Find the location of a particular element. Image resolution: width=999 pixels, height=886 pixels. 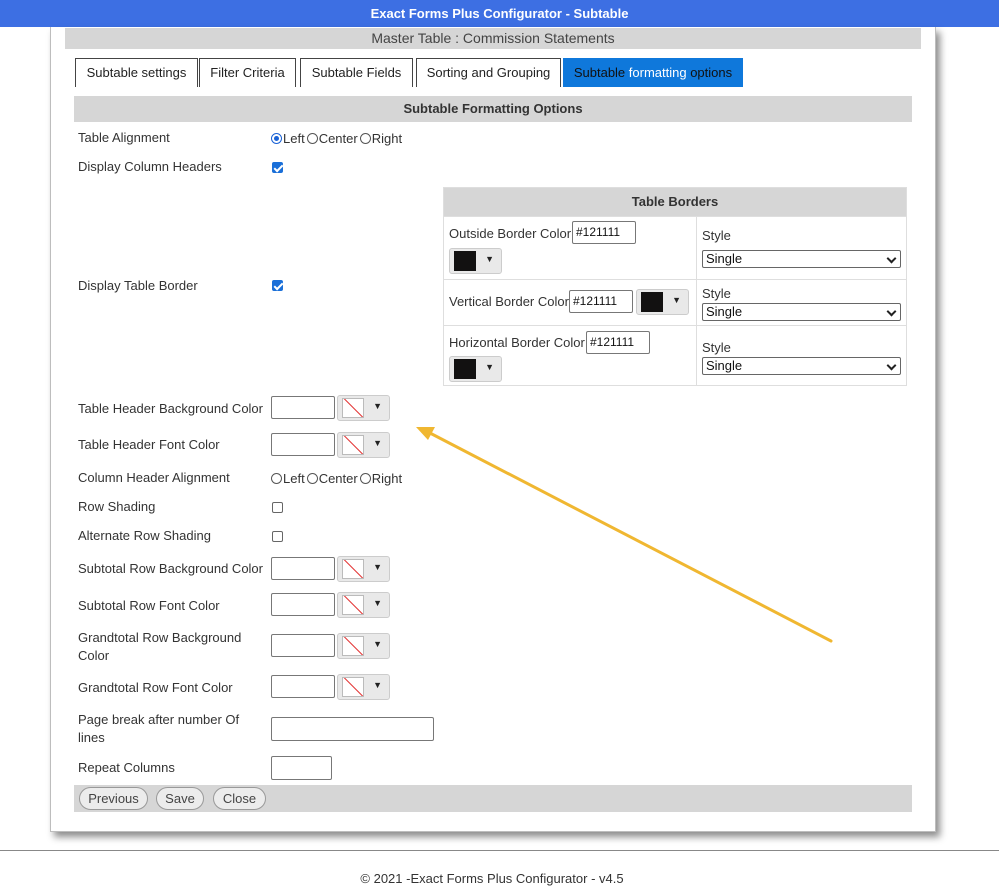

page-divider is located at coordinates (499, 850).